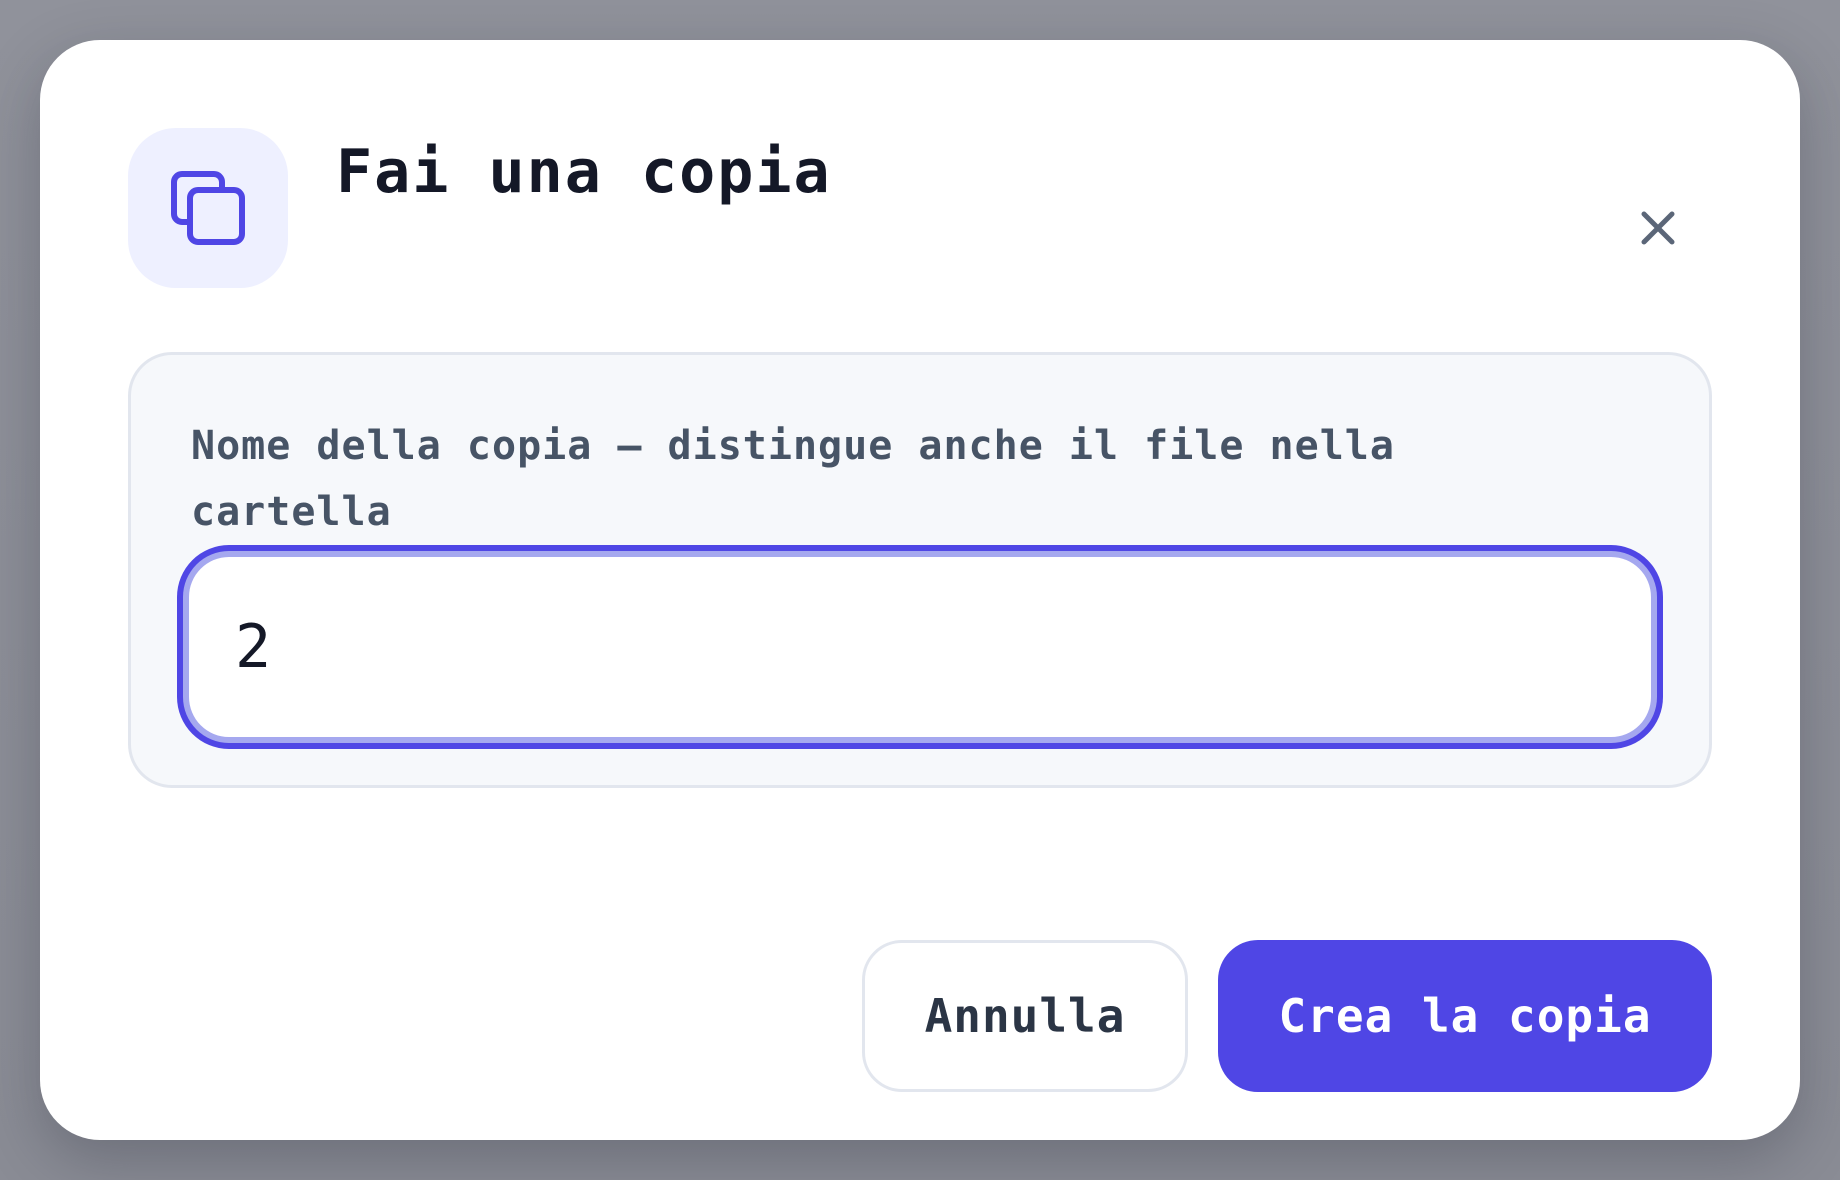  I want to click on close-button, so click(1658, 228).